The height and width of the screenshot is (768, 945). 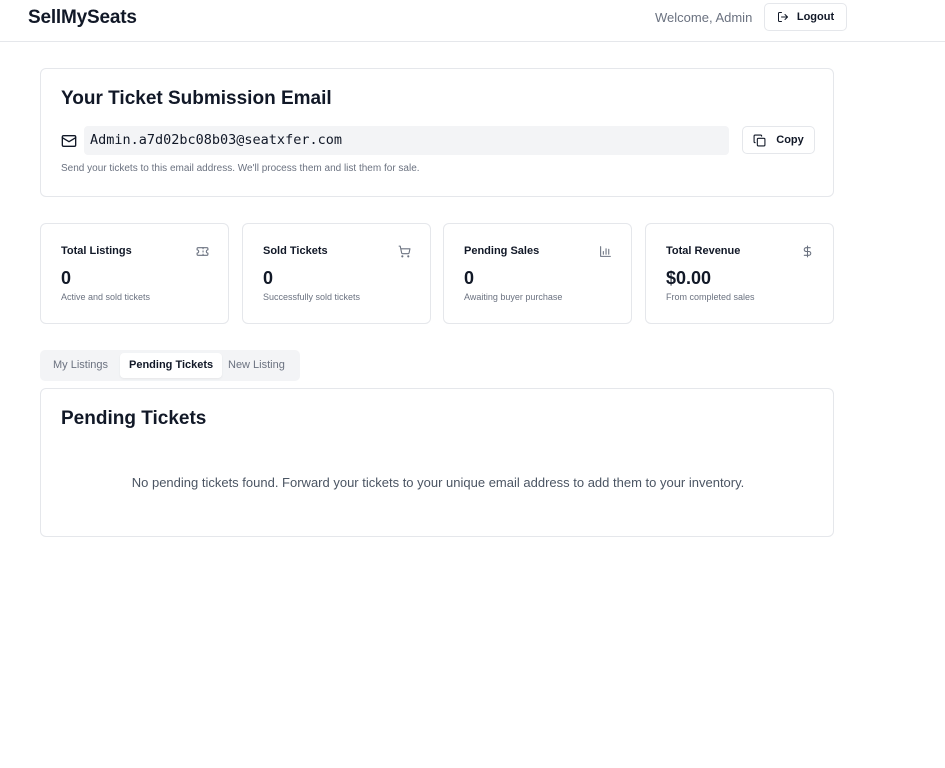 What do you see at coordinates (790, 140) in the screenshot?
I see `copy-label: Copy` at bounding box center [790, 140].